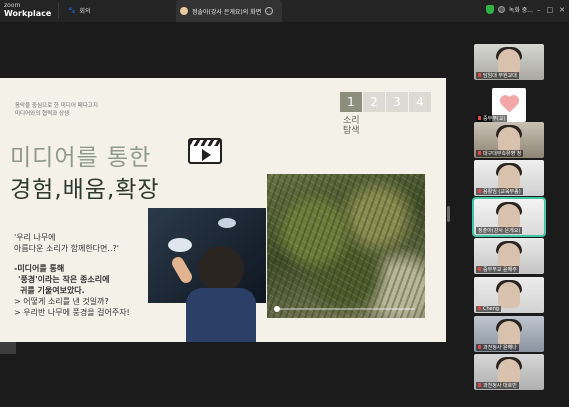 The image size is (569, 407). I want to click on child-body, so click(221, 315).